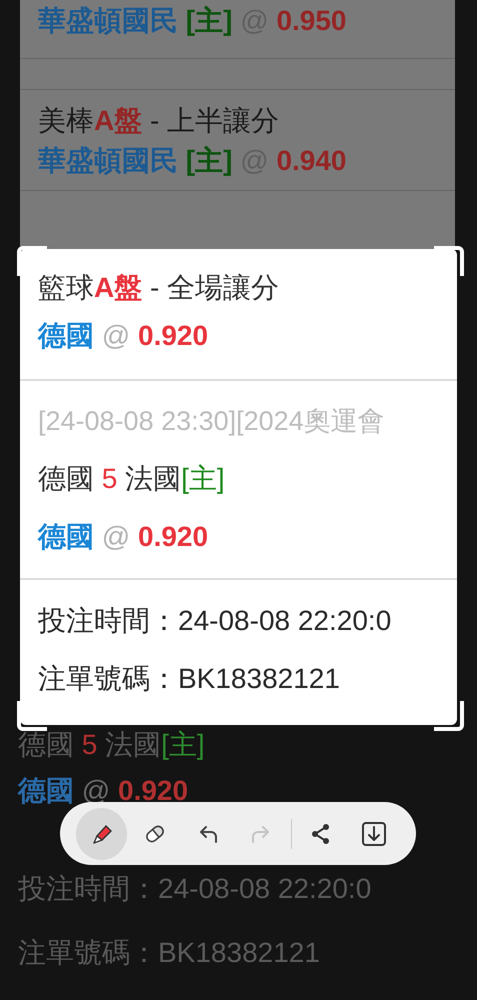 This screenshot has width=477, height=1000. What do you see at coordinates (102, 834) in the screenshot?
I see `pen-tool-button` at bounding box center [102, 834].